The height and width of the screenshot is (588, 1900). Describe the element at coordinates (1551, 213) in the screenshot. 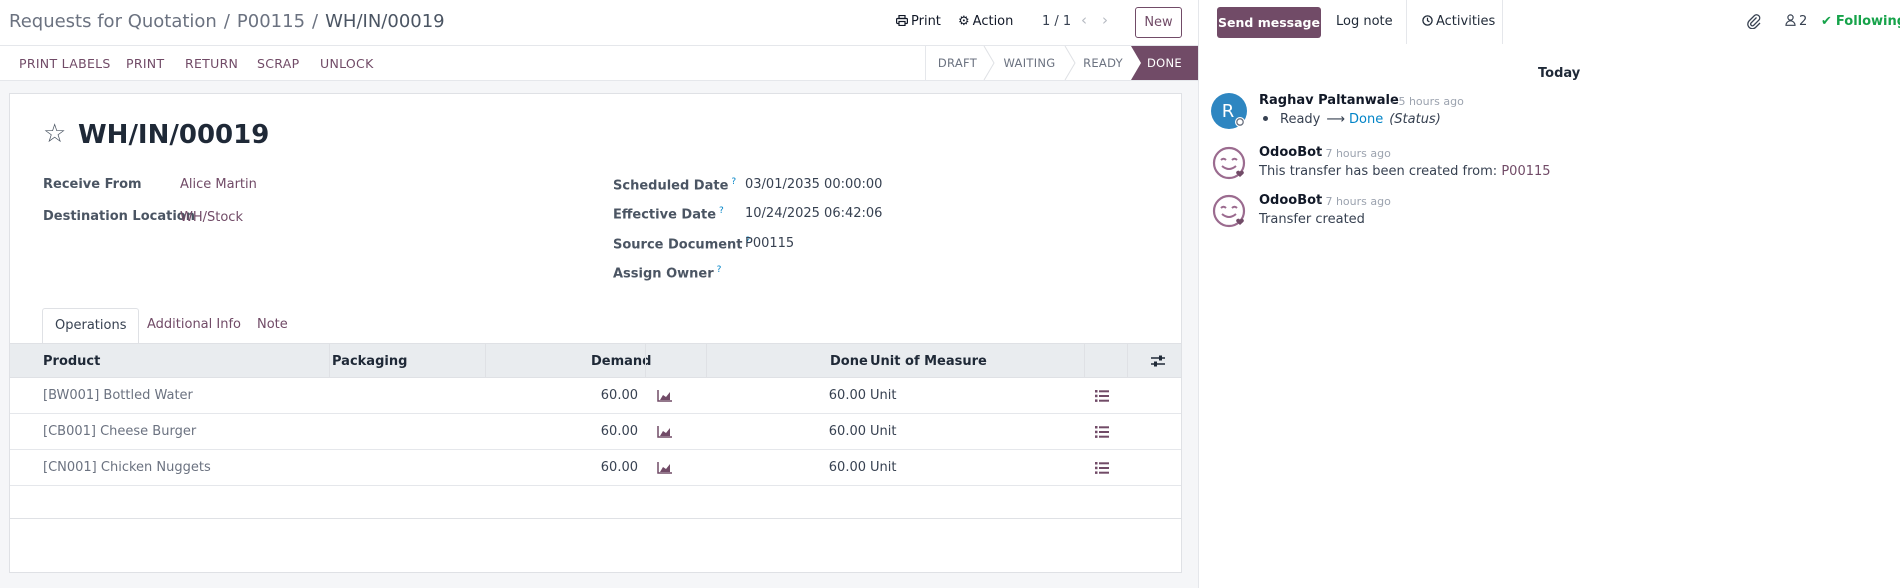

I see `chatter-message: OdooBot - 7 hours ago Transfer created` at that location.